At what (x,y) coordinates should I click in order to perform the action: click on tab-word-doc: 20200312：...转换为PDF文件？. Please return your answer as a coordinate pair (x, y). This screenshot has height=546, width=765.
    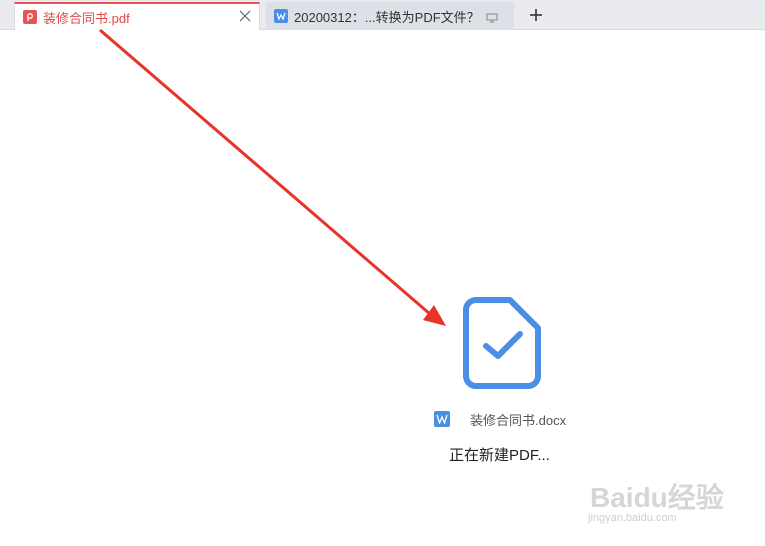
    Looking at the image, I should click on (390, 16).